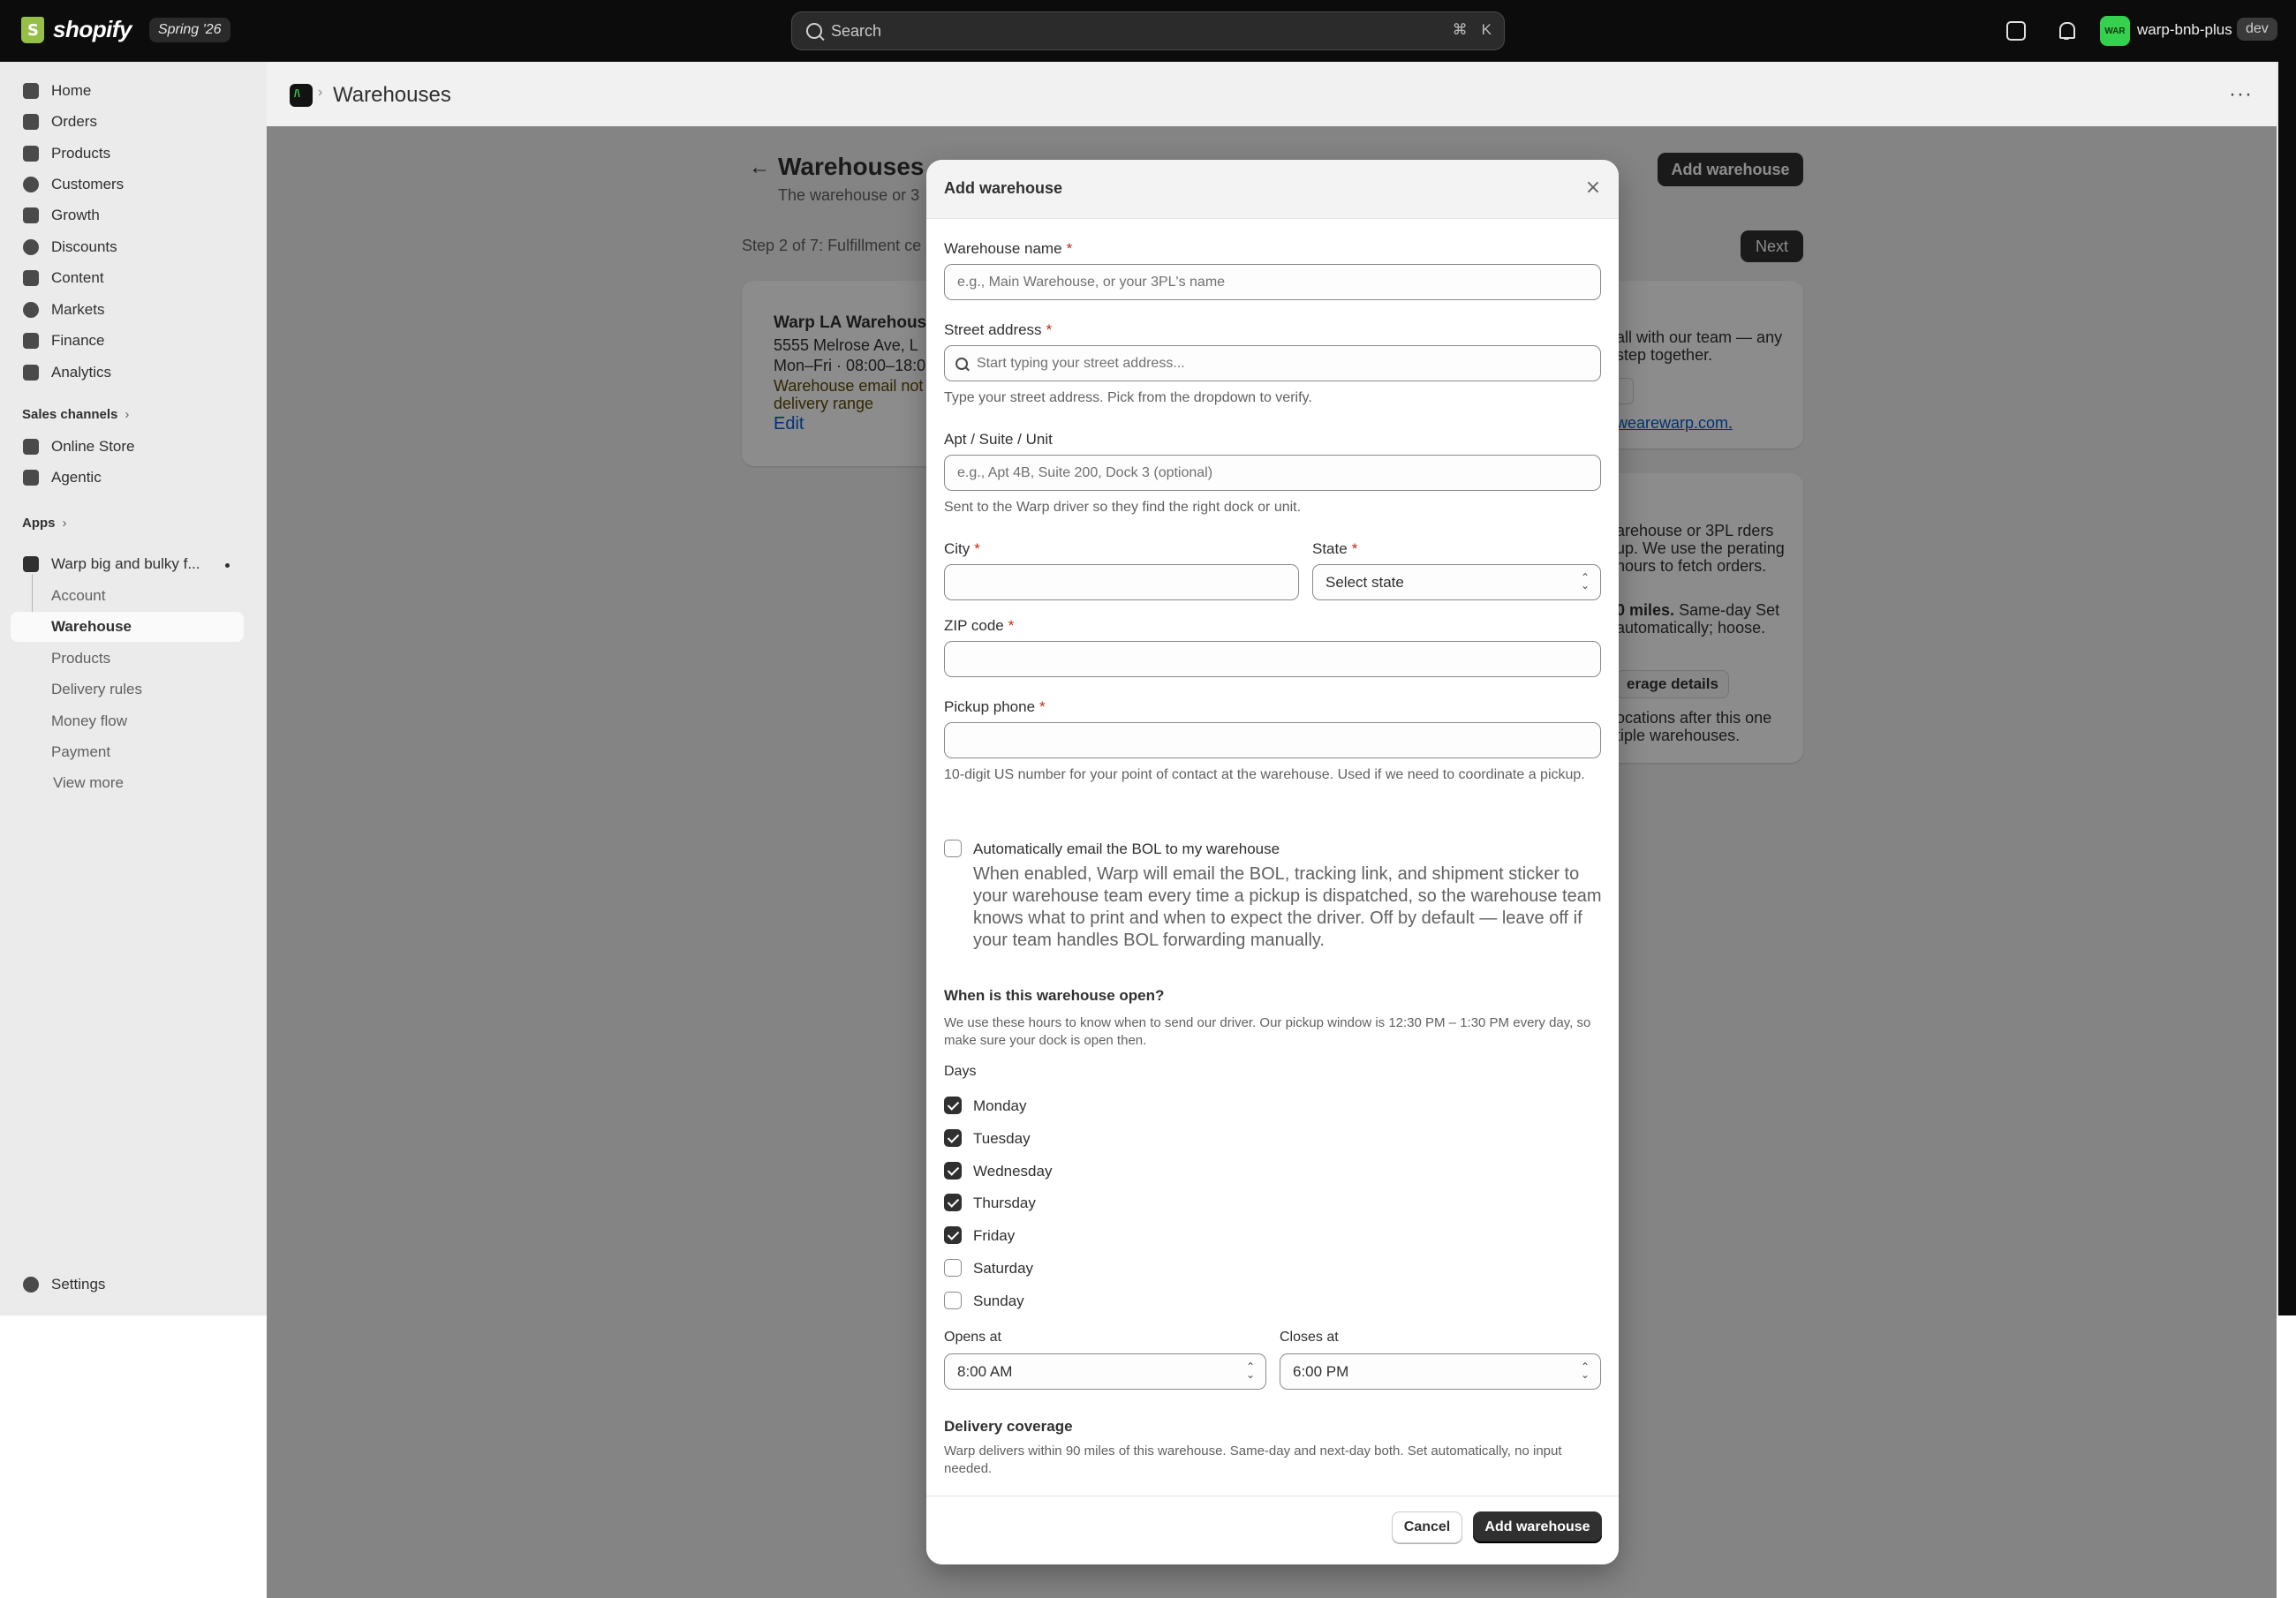 The height and width of the screenshot is (1598, 2296). I want to click on opens-at-select: 8:00 AM ⌃ ⌄, so click(1105, 1371).